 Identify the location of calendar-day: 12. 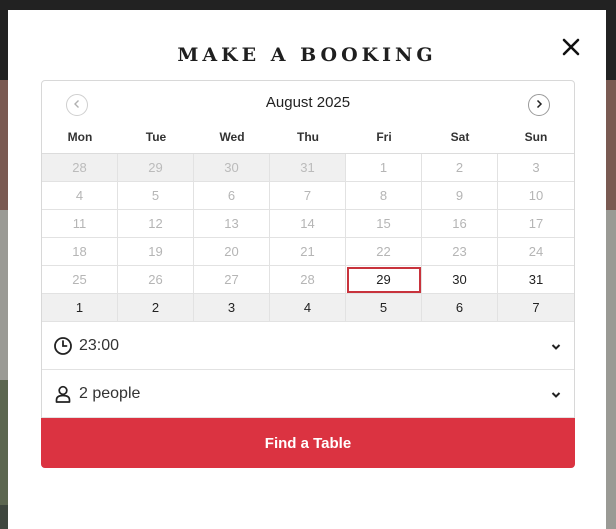
(156, 224).